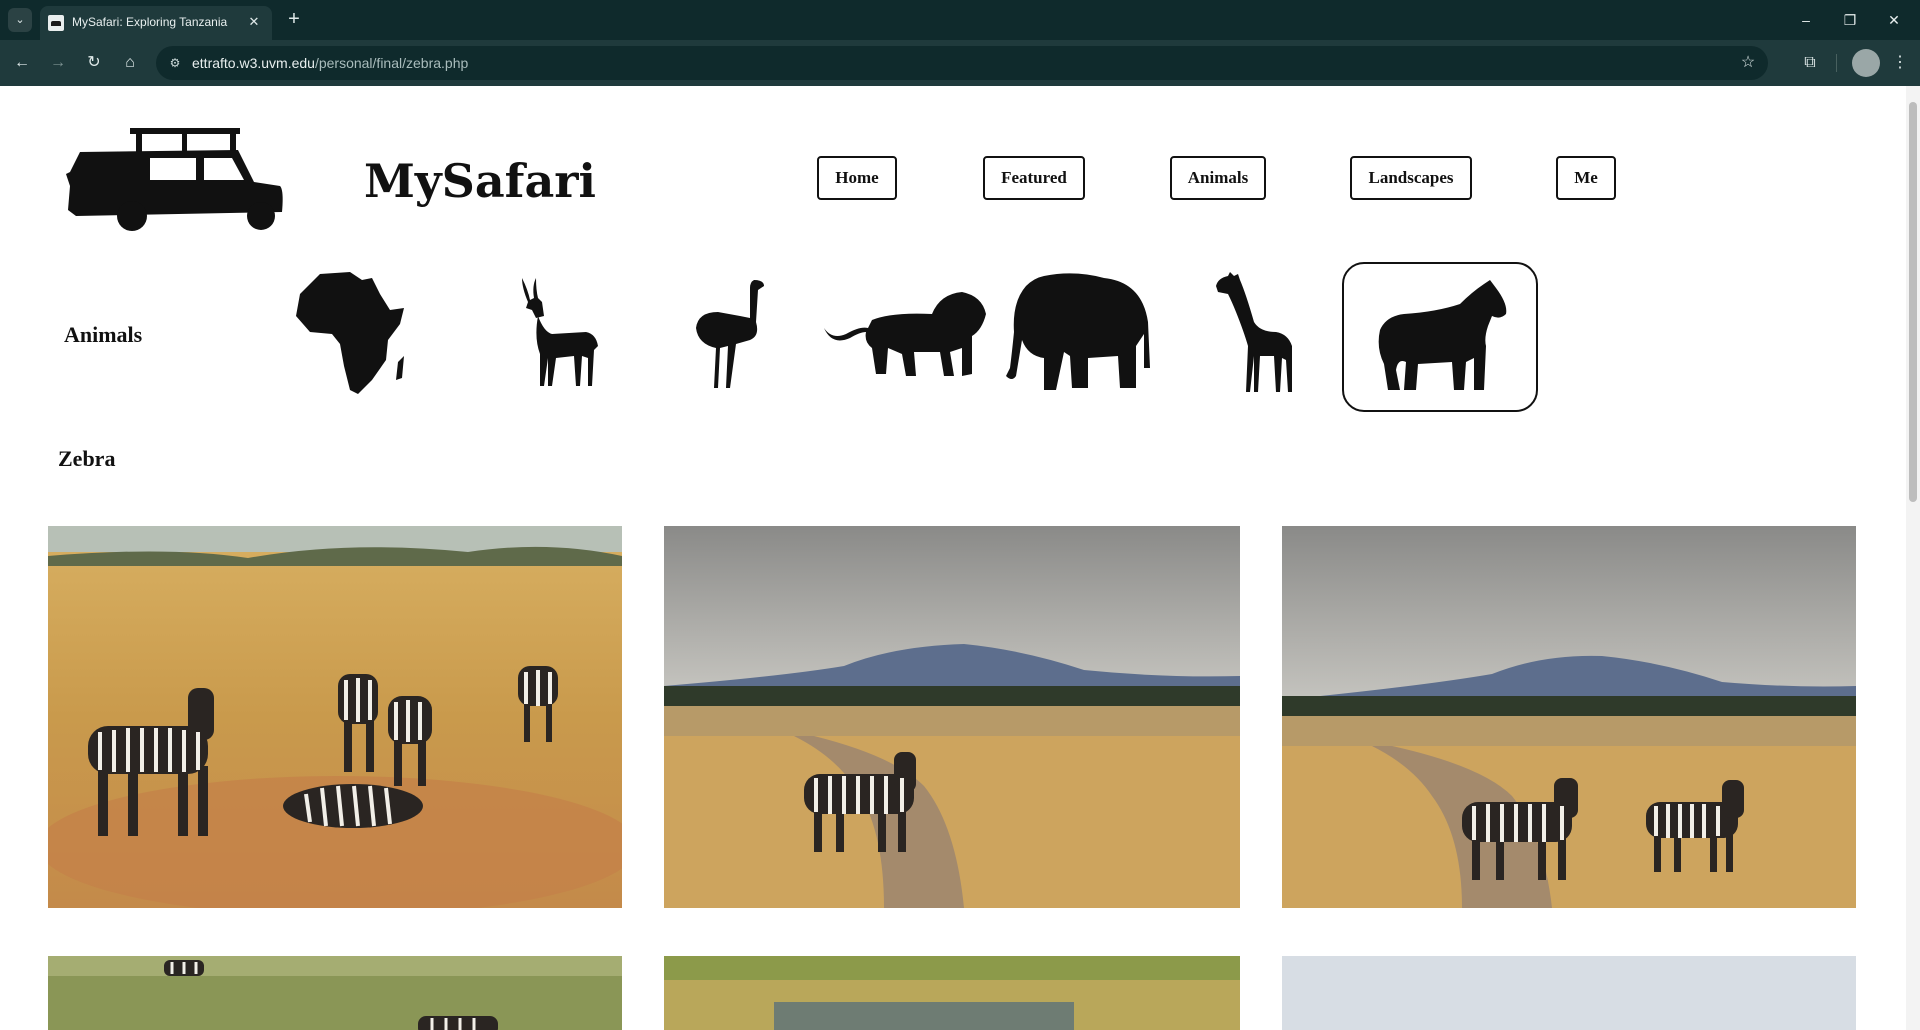 This screenshot has width=1920, height=1030. I want to click on nav-landscapes-button: Landscapes, so click(1411, 178).